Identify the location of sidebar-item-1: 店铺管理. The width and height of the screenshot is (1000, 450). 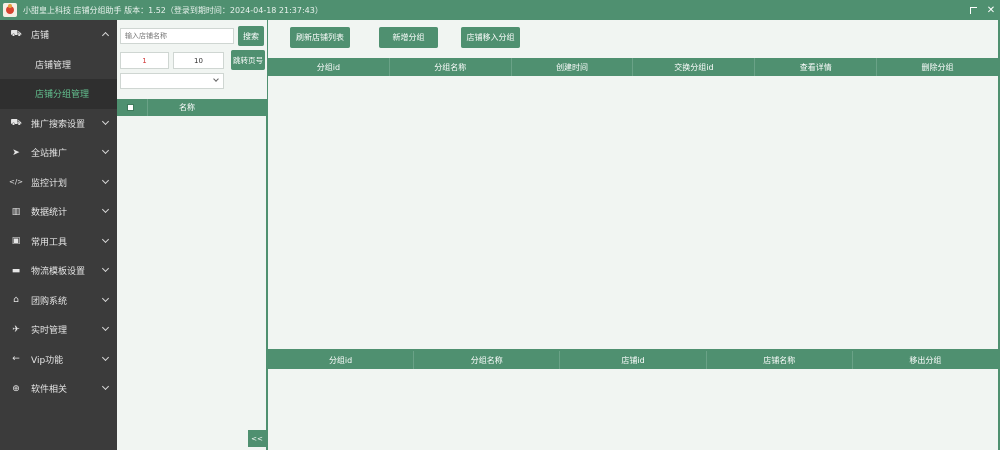
(58, 65).